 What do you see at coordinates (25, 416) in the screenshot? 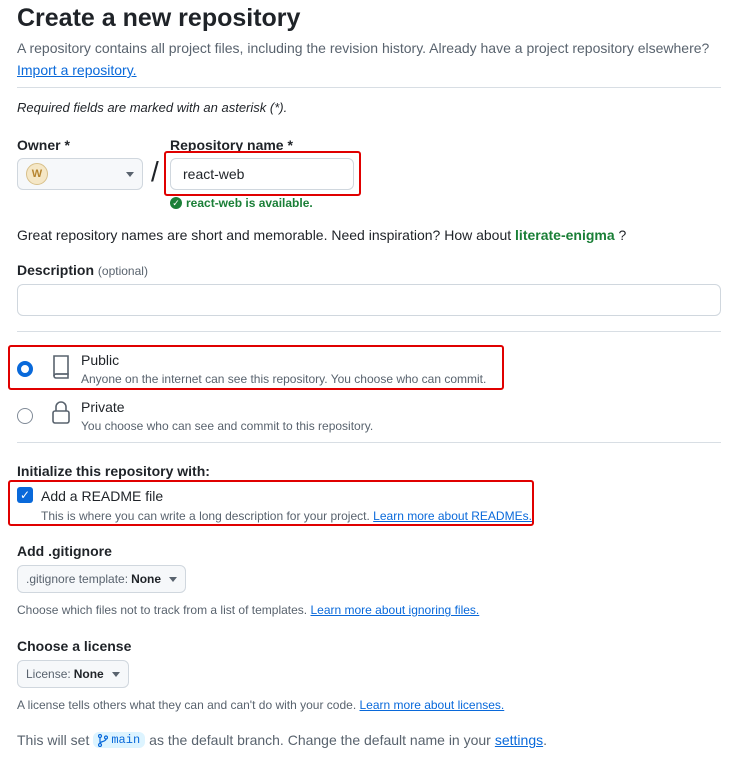
I see `private-radio` at bounding box center [25, 416].